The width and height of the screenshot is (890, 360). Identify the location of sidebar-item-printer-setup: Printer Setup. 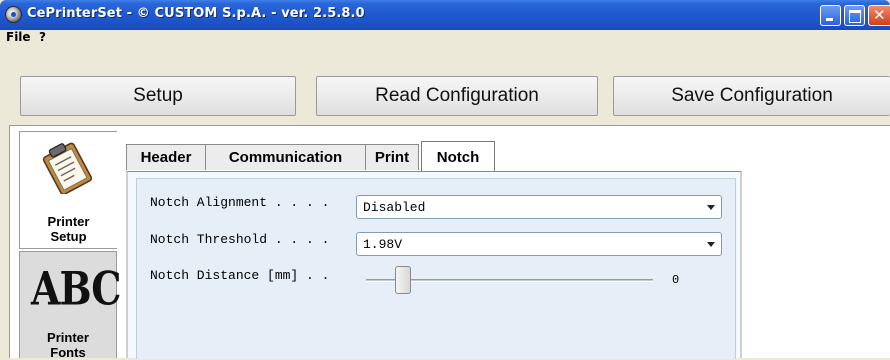
(68, 190).